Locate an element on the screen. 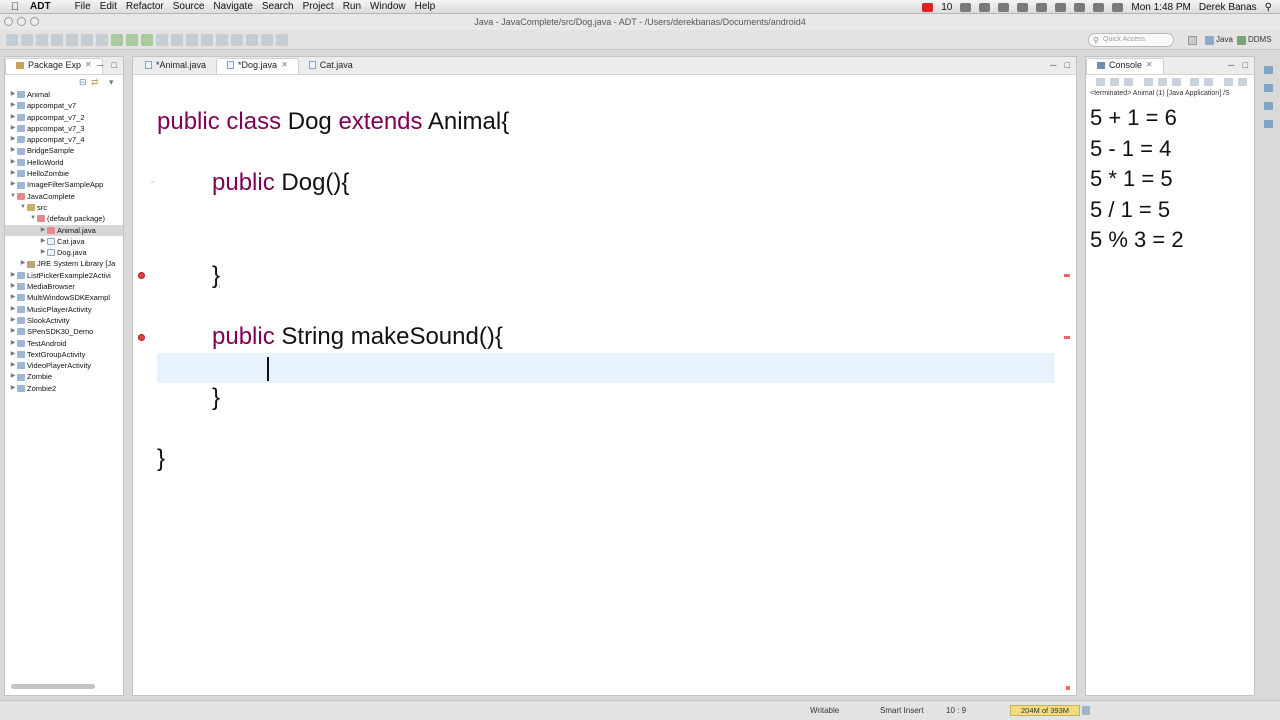  tree-item: ▶ MediaBrowser is located at coordinates (64, 286).